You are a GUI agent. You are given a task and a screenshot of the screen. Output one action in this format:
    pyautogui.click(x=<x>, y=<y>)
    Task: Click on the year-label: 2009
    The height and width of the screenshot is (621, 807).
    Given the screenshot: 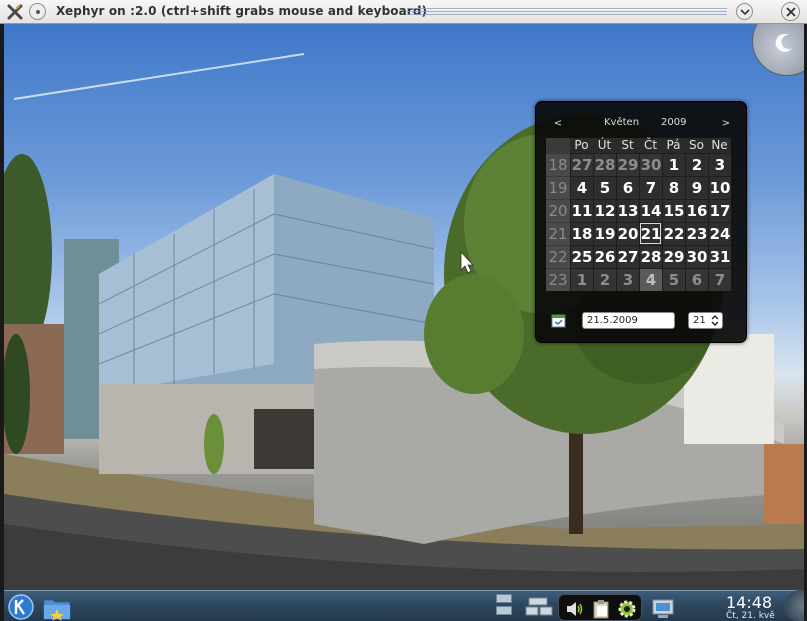 What is the action you would take?
    pyautogui.click(x=673, y=122)
    